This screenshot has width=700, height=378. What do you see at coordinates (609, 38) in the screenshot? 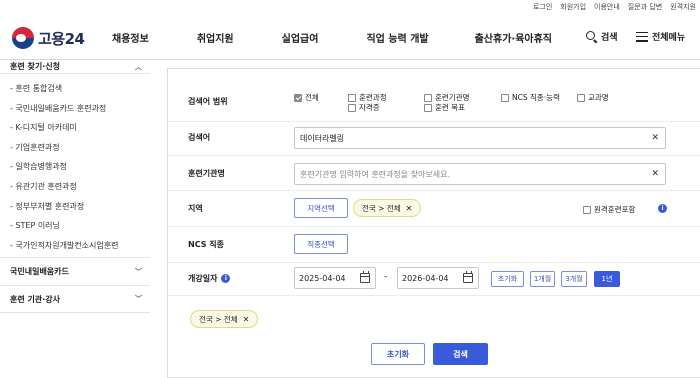
I see `header-search-label: 검색` at bounding box center [609, 38].